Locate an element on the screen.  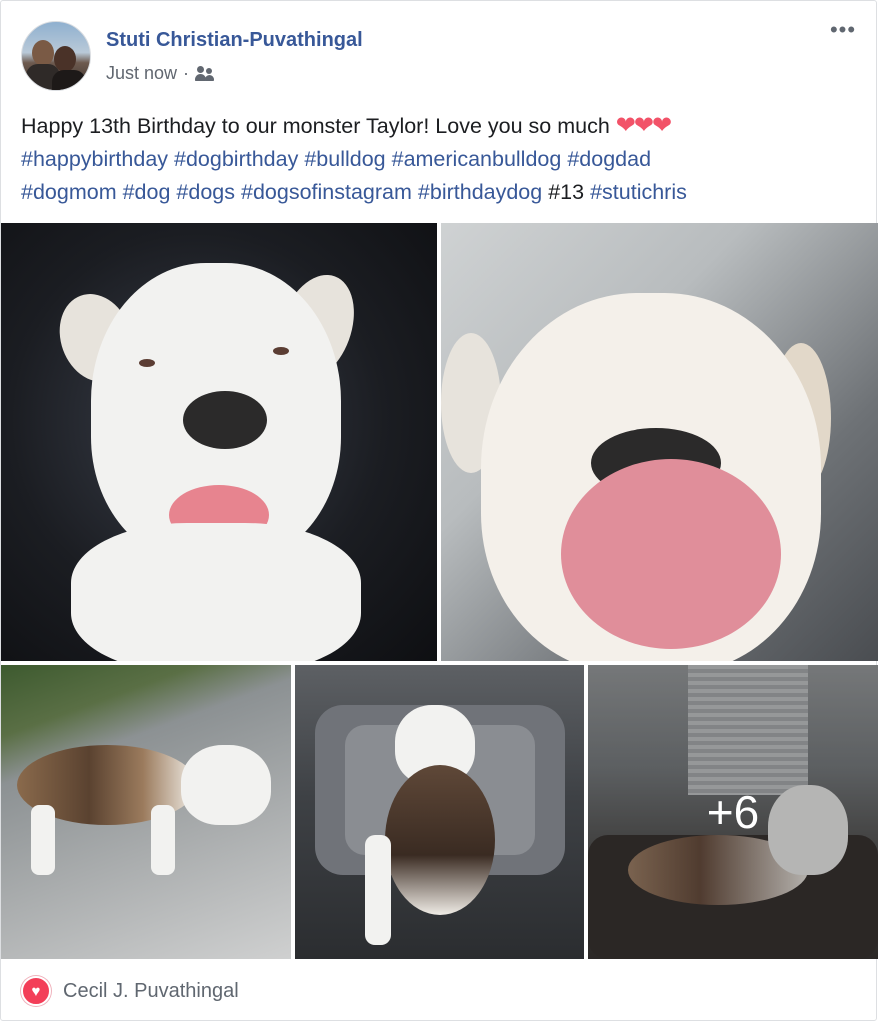
photo-5: +6 is located at coordinates (733, 812).